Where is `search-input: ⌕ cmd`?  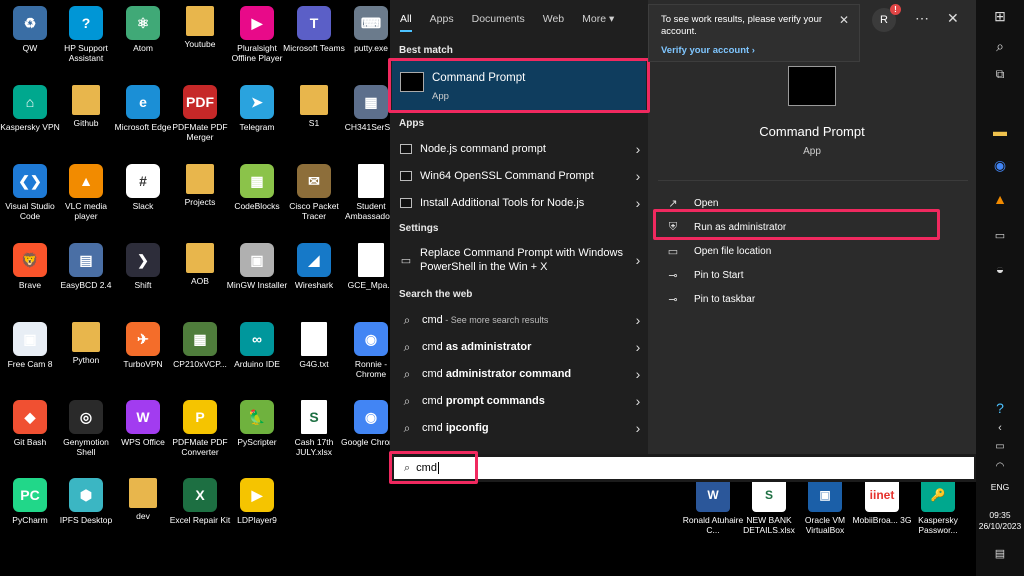
search-input: ⌕ cmd is located at coordinates (684, 468).